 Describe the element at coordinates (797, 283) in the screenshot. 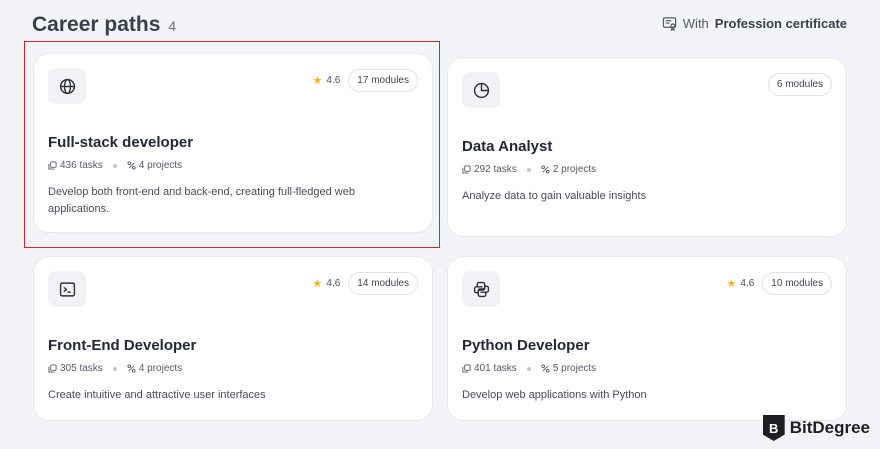

I see `modules-badge: 10 modules` at that location.